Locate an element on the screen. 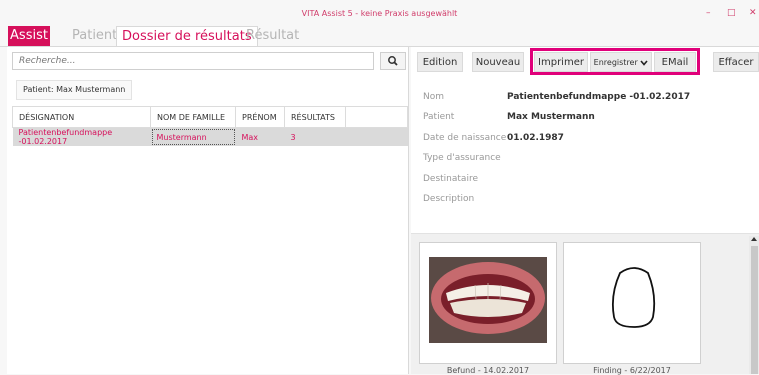 The width and height of the screenshot is (759, 375). value-patient: Max Mustermann is located at coordinates (551, 117).